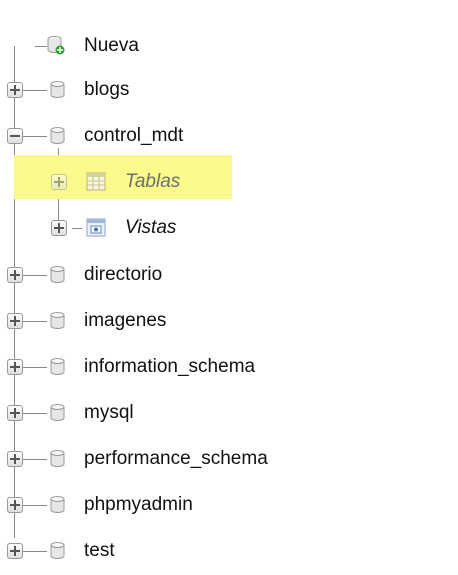 The height and width of the screenshot is (575, 458). I want to click on tree-item-information-schema: information_schema, so click(229, 367).